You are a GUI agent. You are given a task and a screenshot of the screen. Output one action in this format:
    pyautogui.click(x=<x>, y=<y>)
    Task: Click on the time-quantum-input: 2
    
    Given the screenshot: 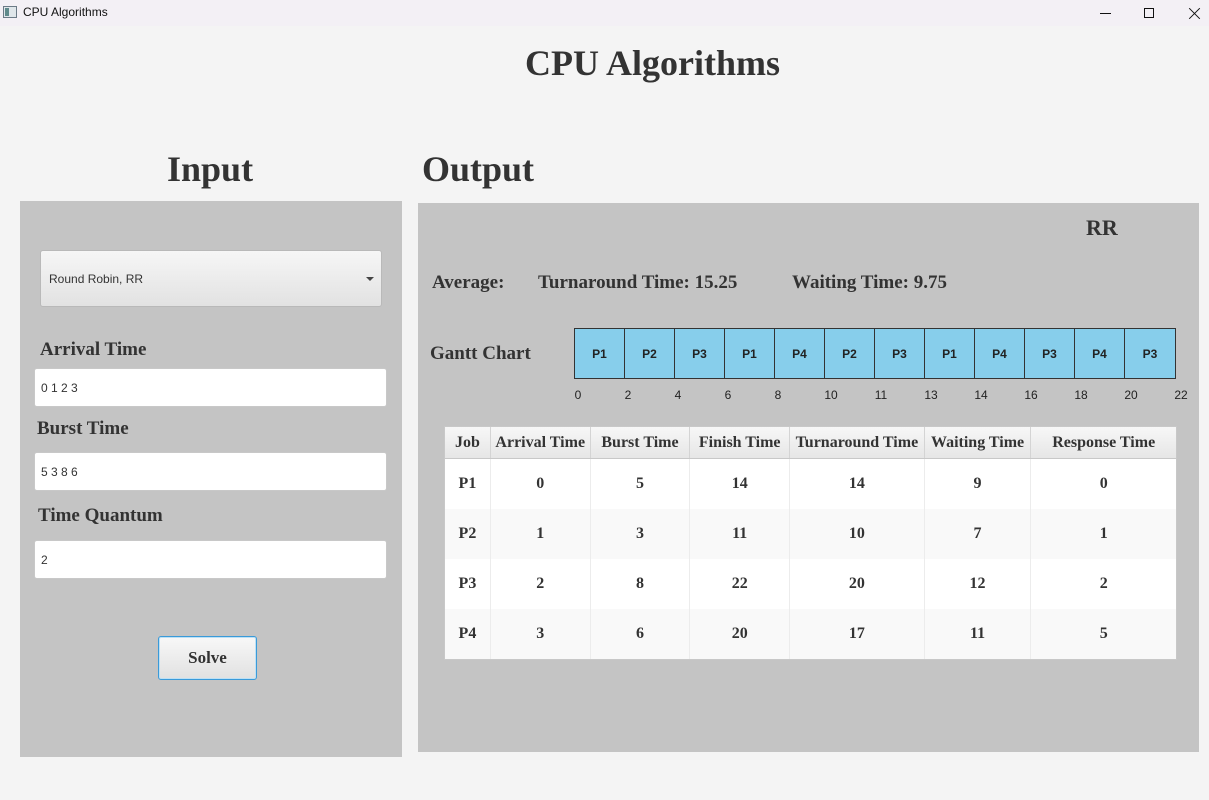 What is the action you would take?
    pyautogui.click(x=210, y=559)
    